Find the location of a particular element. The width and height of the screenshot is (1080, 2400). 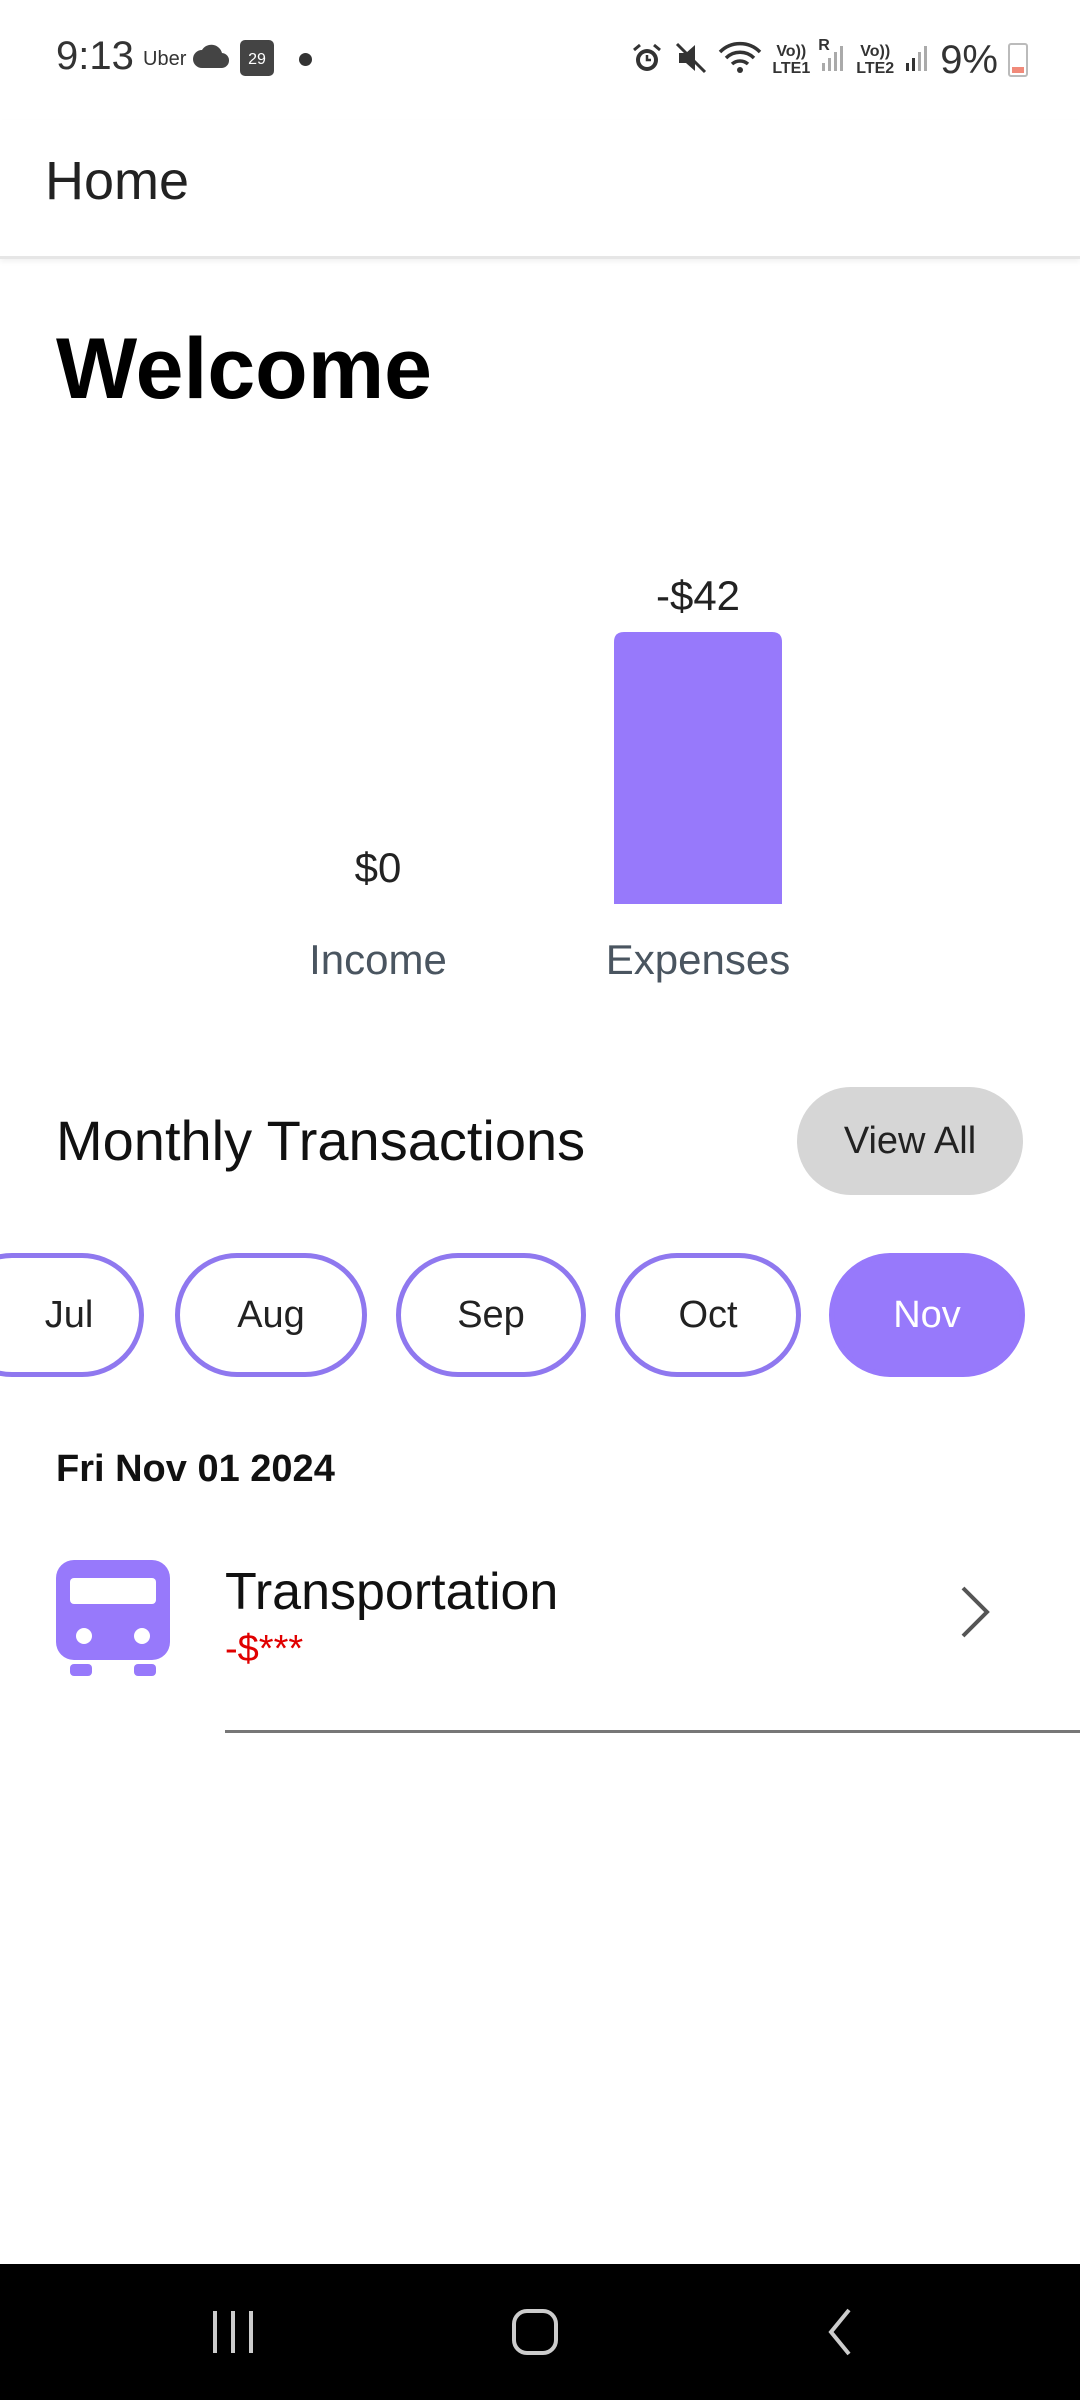

system-nav-bar is located at coordinates (540, 2332).